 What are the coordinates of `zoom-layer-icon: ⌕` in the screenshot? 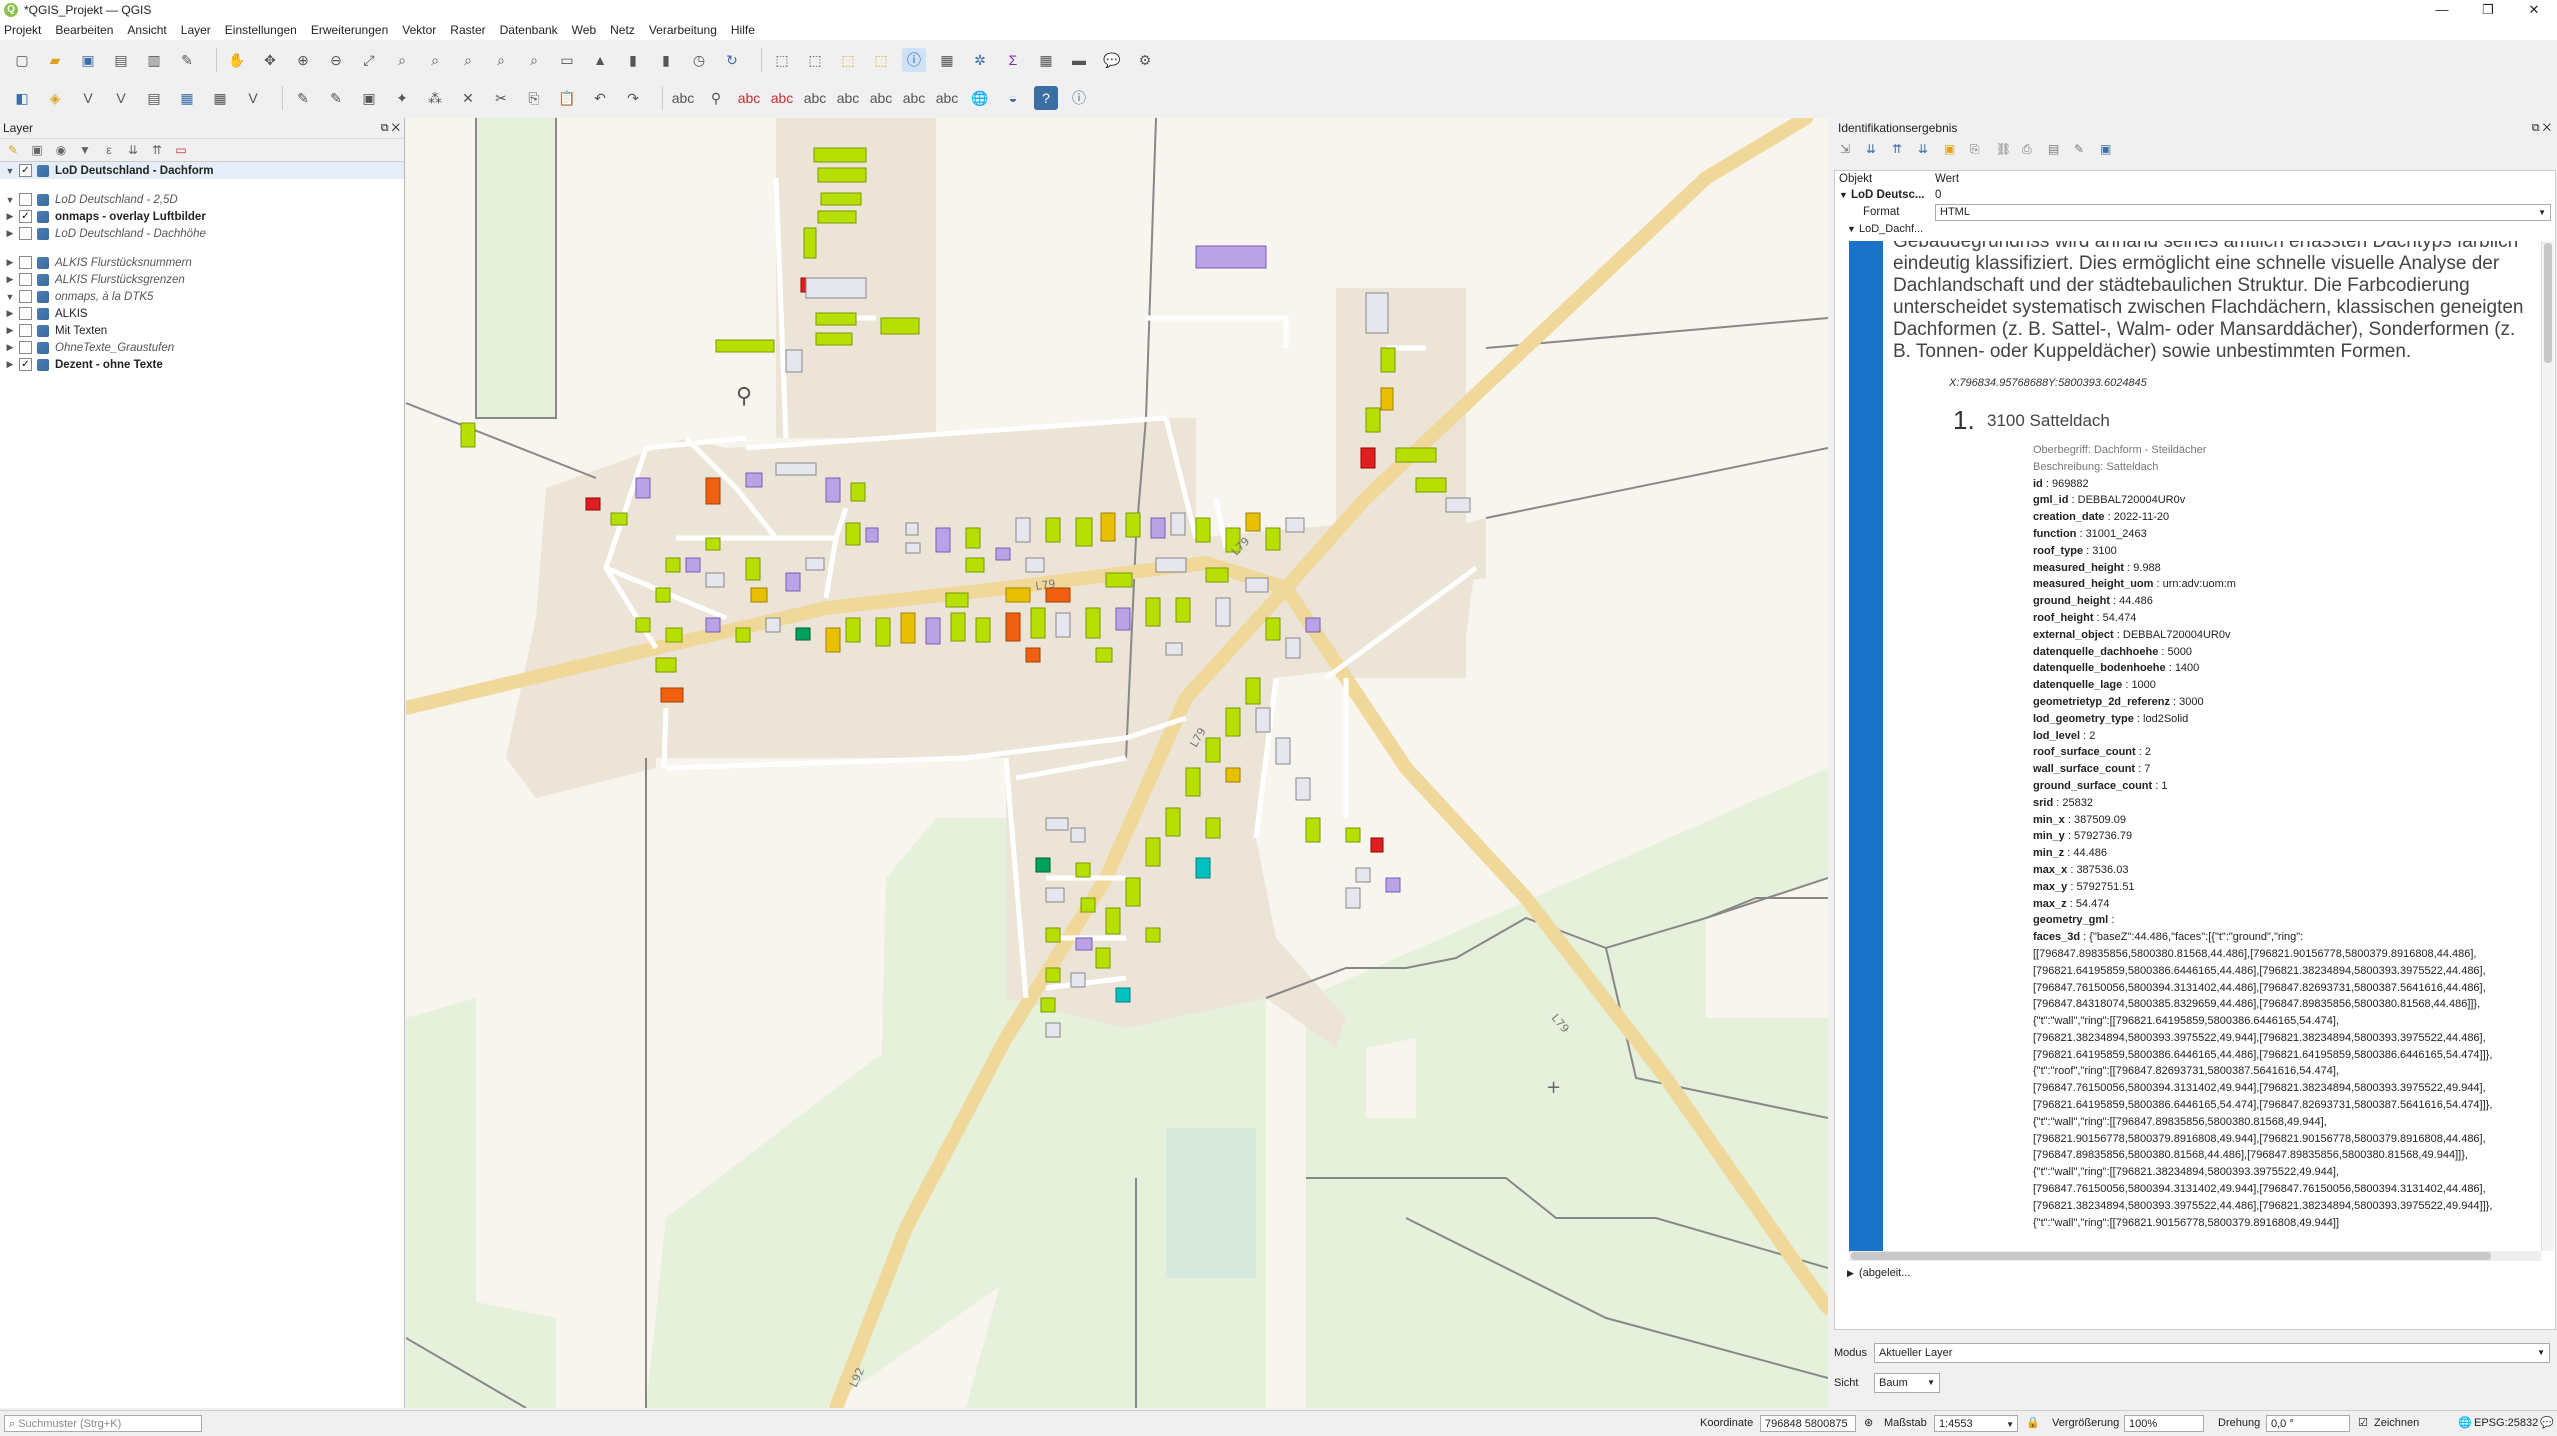 It's located at (435, 60).